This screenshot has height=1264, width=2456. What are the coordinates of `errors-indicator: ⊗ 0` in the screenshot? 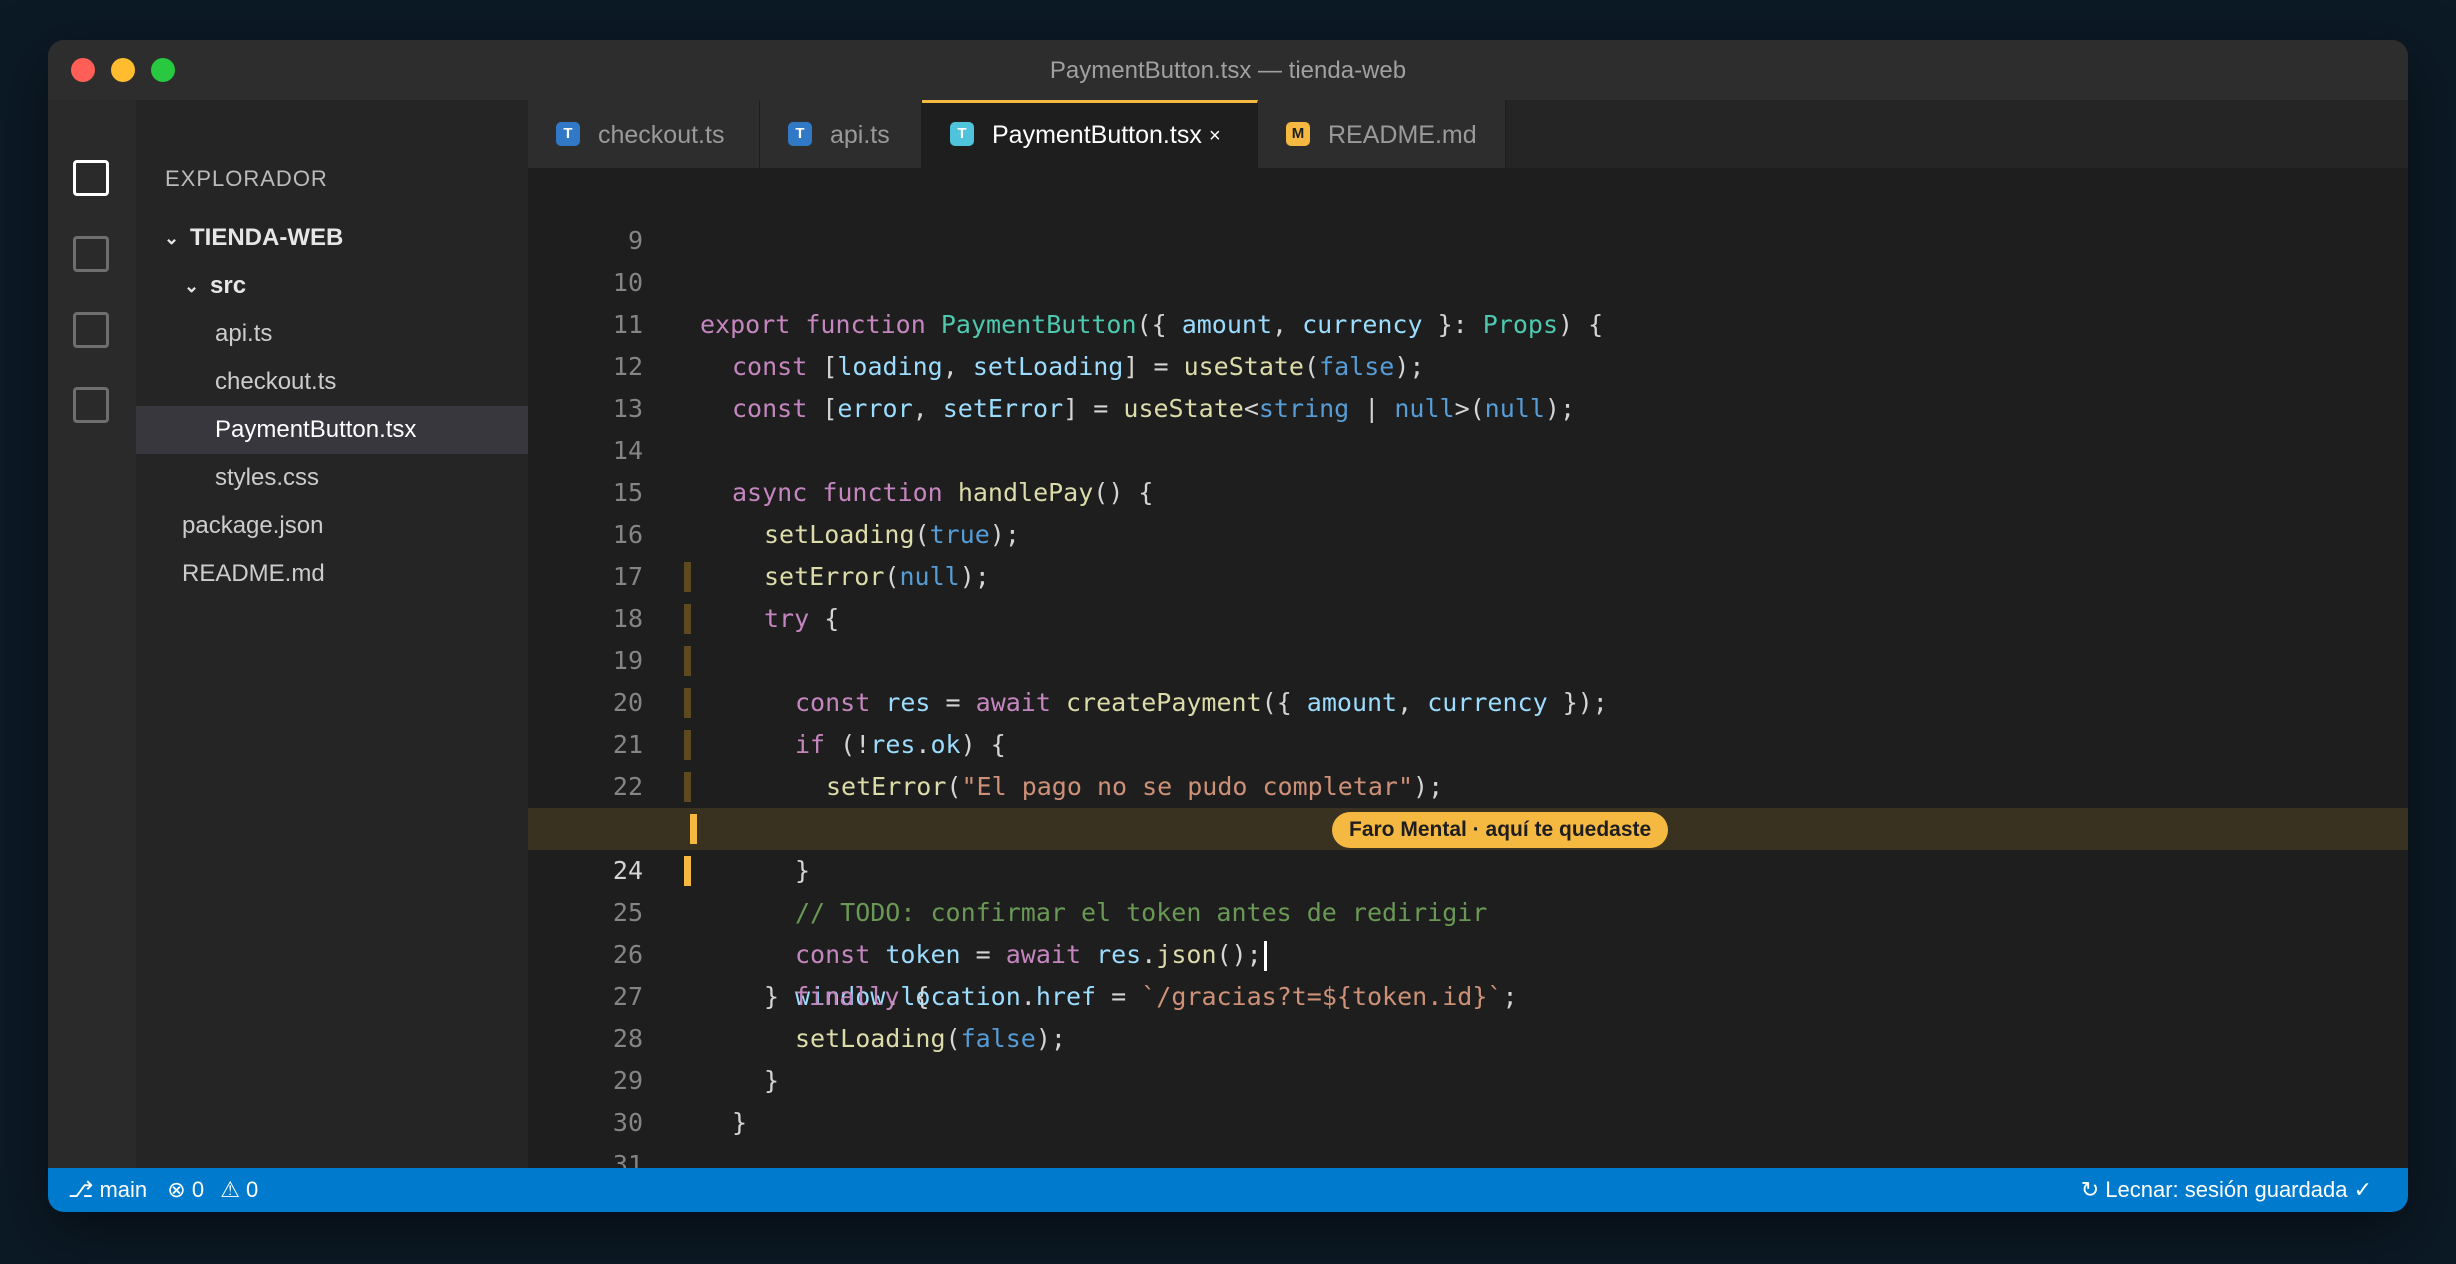 It's located at (185, 1189).